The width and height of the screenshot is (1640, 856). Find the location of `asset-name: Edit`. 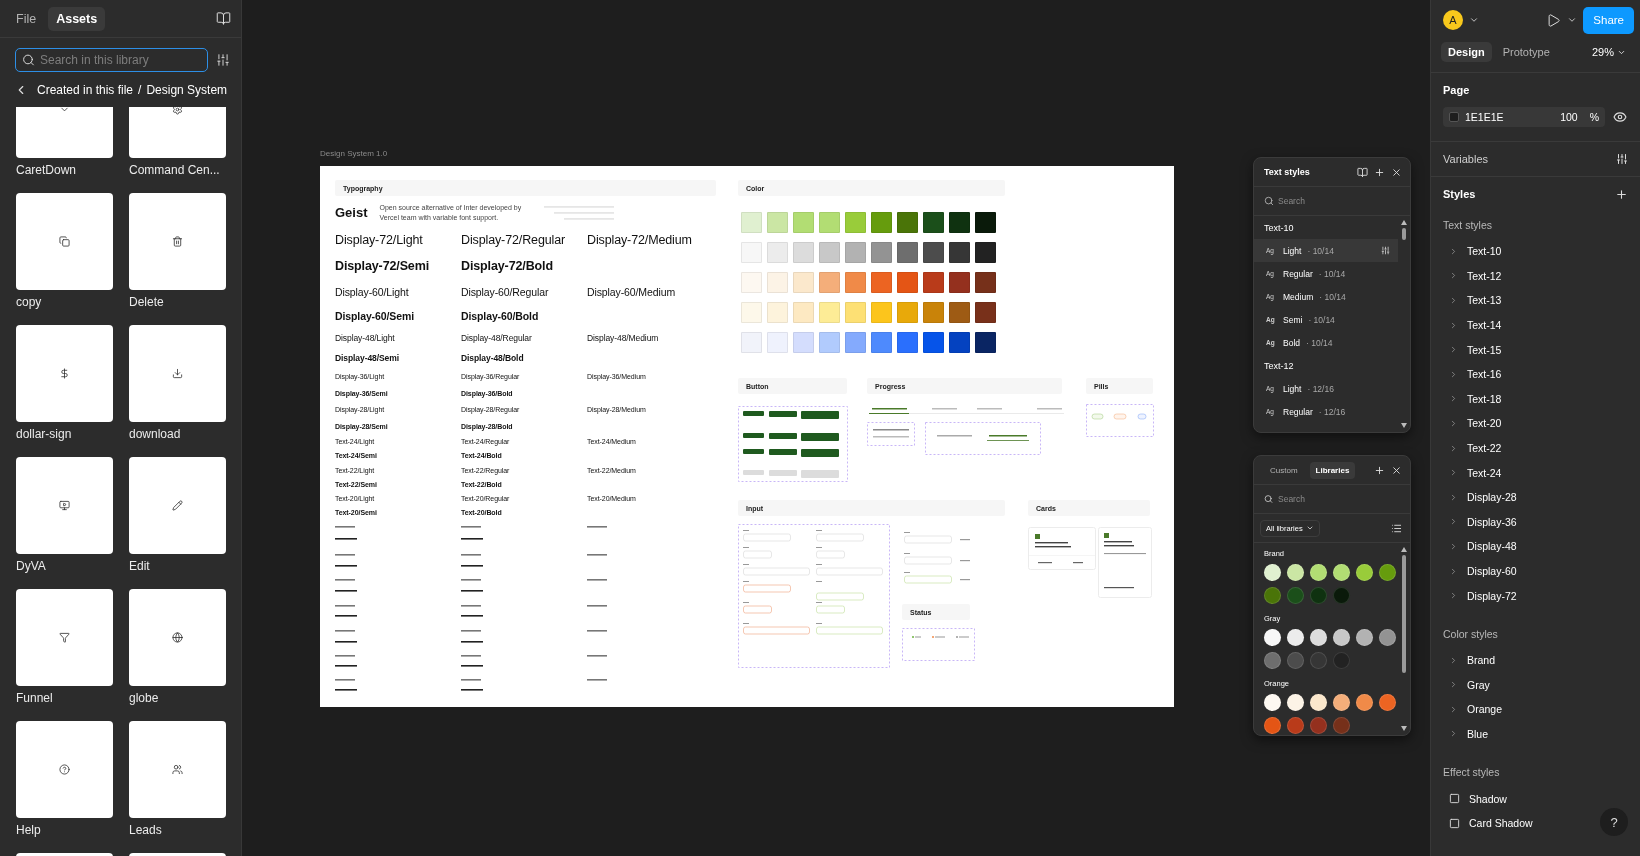

asset-name: Edit is located at coordinates (139, 566).